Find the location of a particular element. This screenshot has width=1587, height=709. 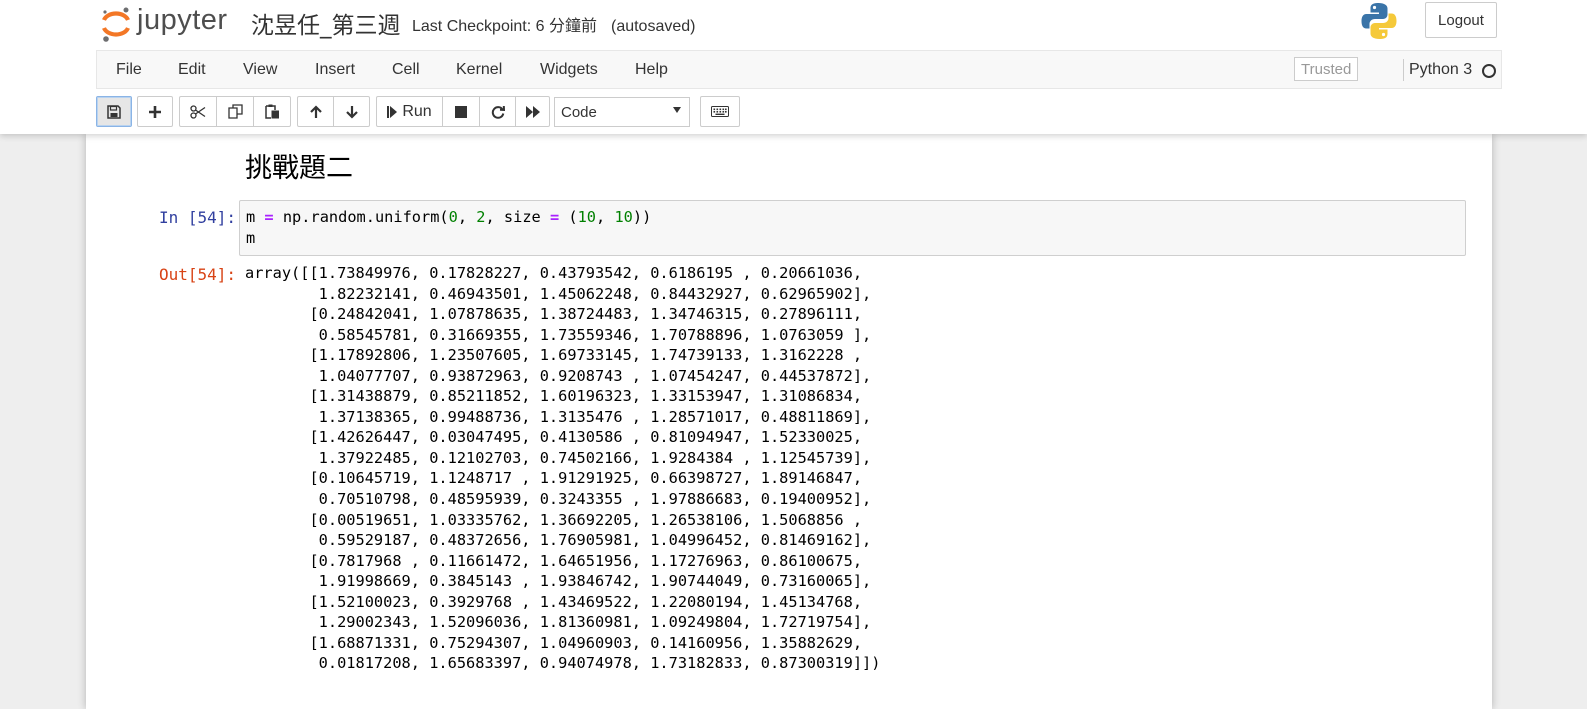

notebook-name: 沈昱任_第三週 is located at coordinates (326, 23).